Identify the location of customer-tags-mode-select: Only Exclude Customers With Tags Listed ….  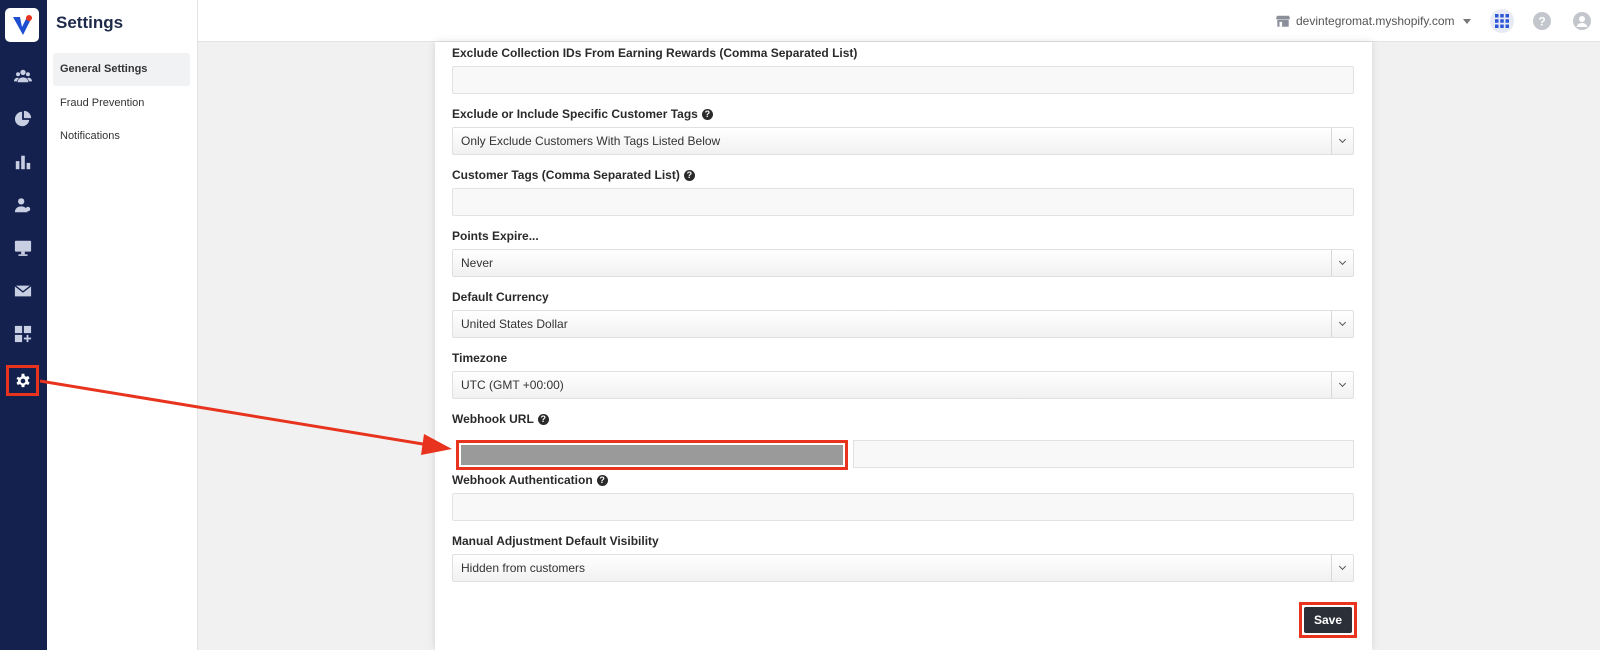
(903, 141).